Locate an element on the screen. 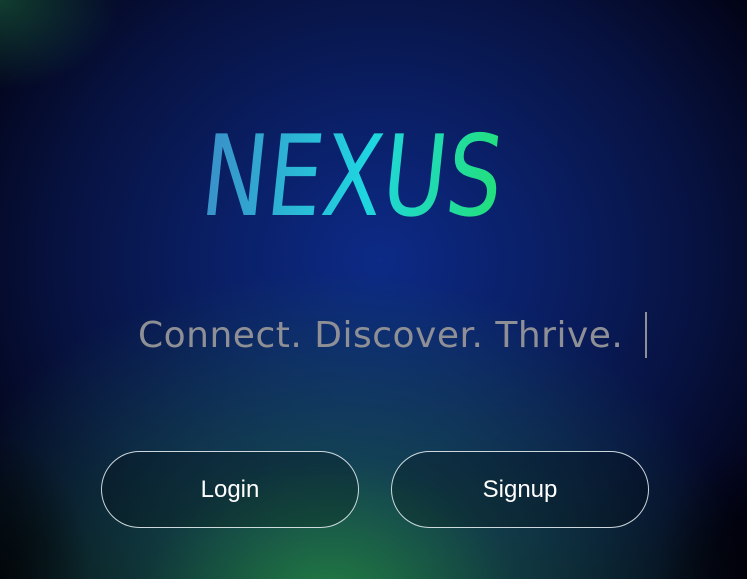 This screenshot has width=747, height=579. login-button-label: Login is located at coordinates (230, 489).